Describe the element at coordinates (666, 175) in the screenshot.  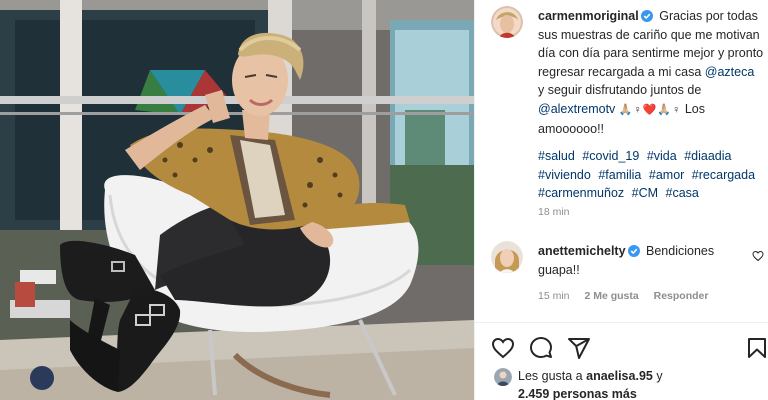
I see `hashtag-link: #amor` at that location.